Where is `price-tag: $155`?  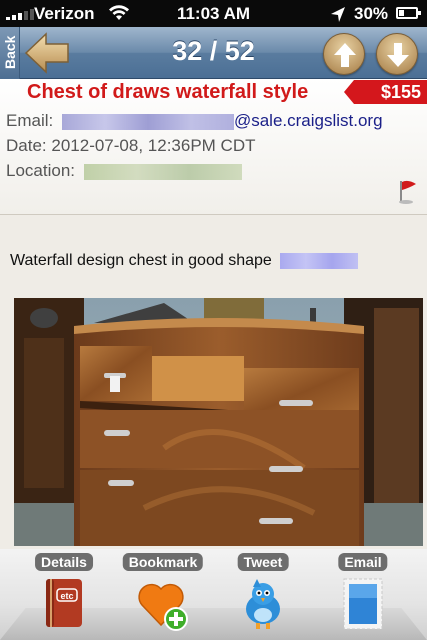 price-tag: $155 is located at coordinates (385, 92).